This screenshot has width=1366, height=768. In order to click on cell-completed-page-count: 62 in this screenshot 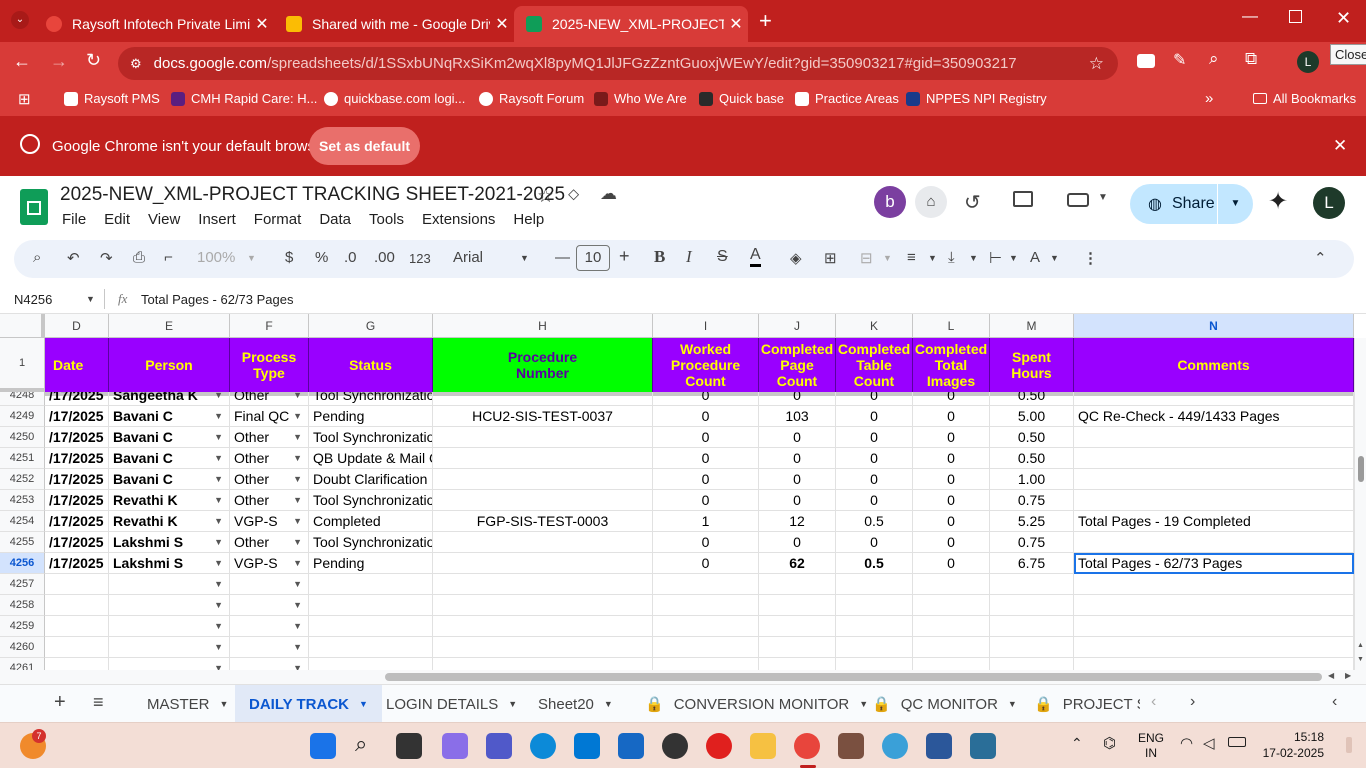, I will do `click(797, 563)`.